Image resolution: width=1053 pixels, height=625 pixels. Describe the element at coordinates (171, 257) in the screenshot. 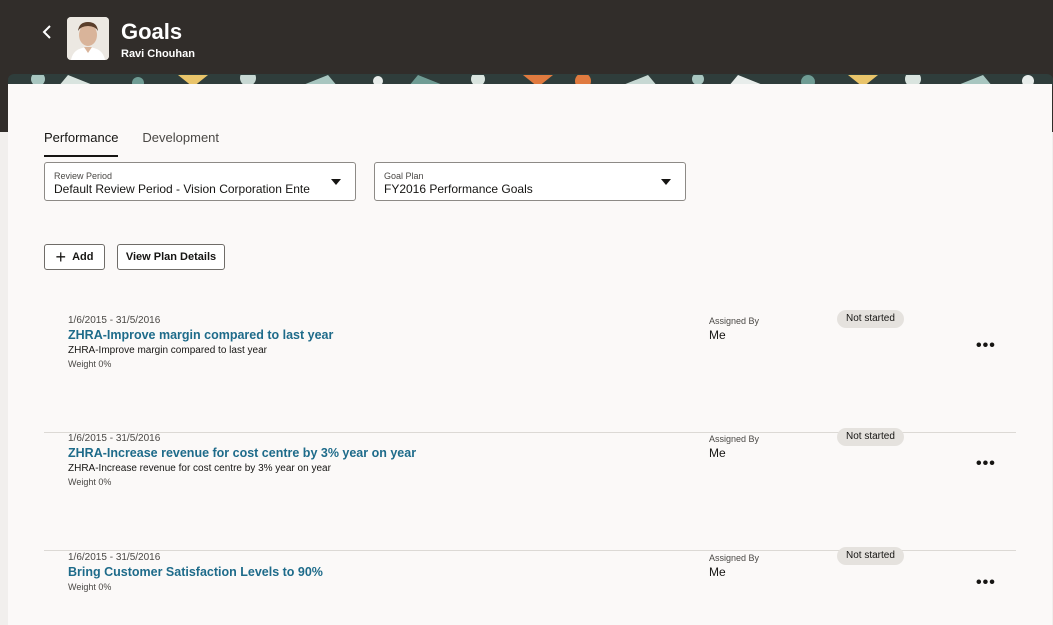

I see `view-plan-details-button: View Plan Details` at that location.